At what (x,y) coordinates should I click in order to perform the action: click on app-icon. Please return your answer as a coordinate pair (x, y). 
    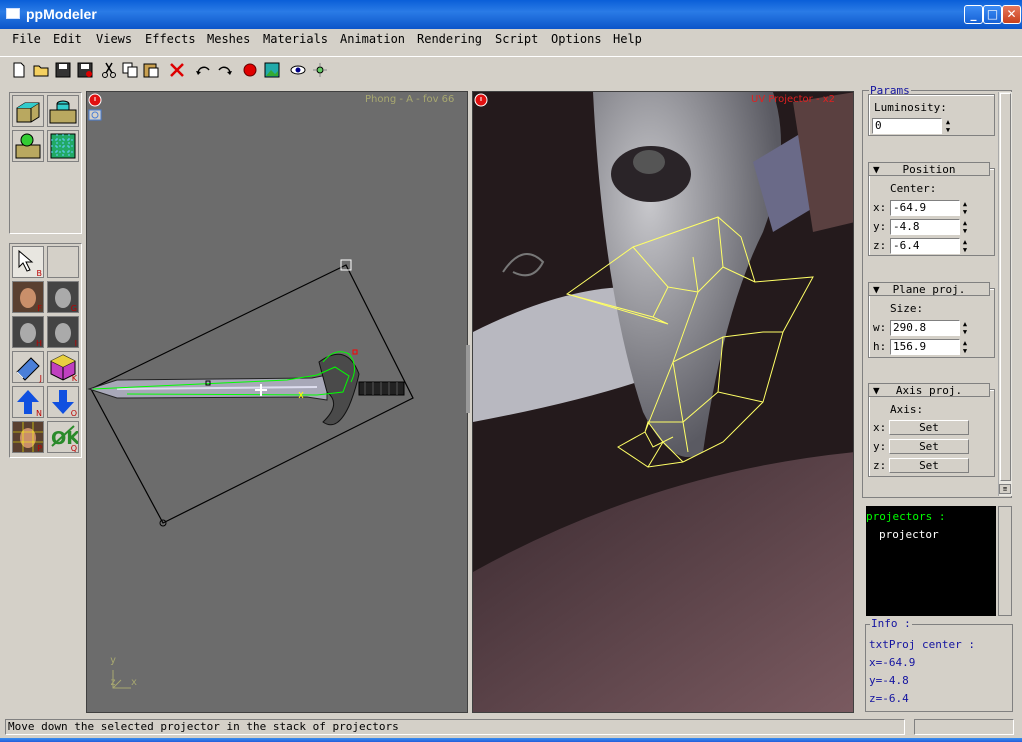
    Looking at the image, I should click on (13, 13).